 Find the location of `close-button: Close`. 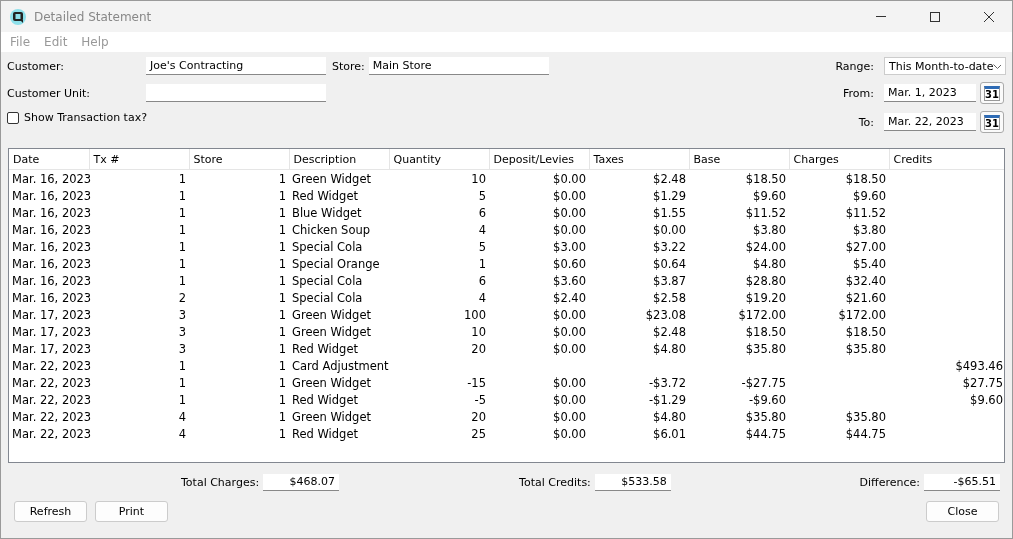

close-button: Close is located at coordinates (962, 511).